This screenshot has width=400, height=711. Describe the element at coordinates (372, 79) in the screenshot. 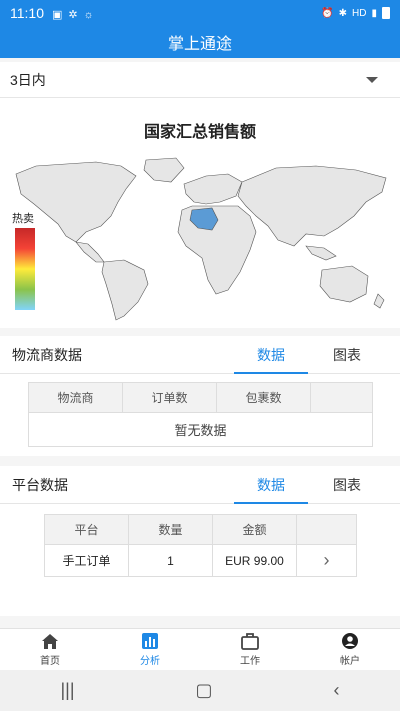

I see `chevron-down-icon` at that location.